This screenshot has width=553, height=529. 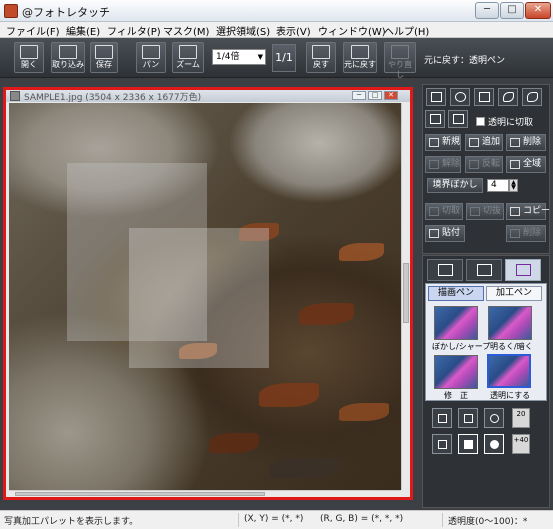 I want to click on delete-selection-button: 削除, so click(x=526, y=142).